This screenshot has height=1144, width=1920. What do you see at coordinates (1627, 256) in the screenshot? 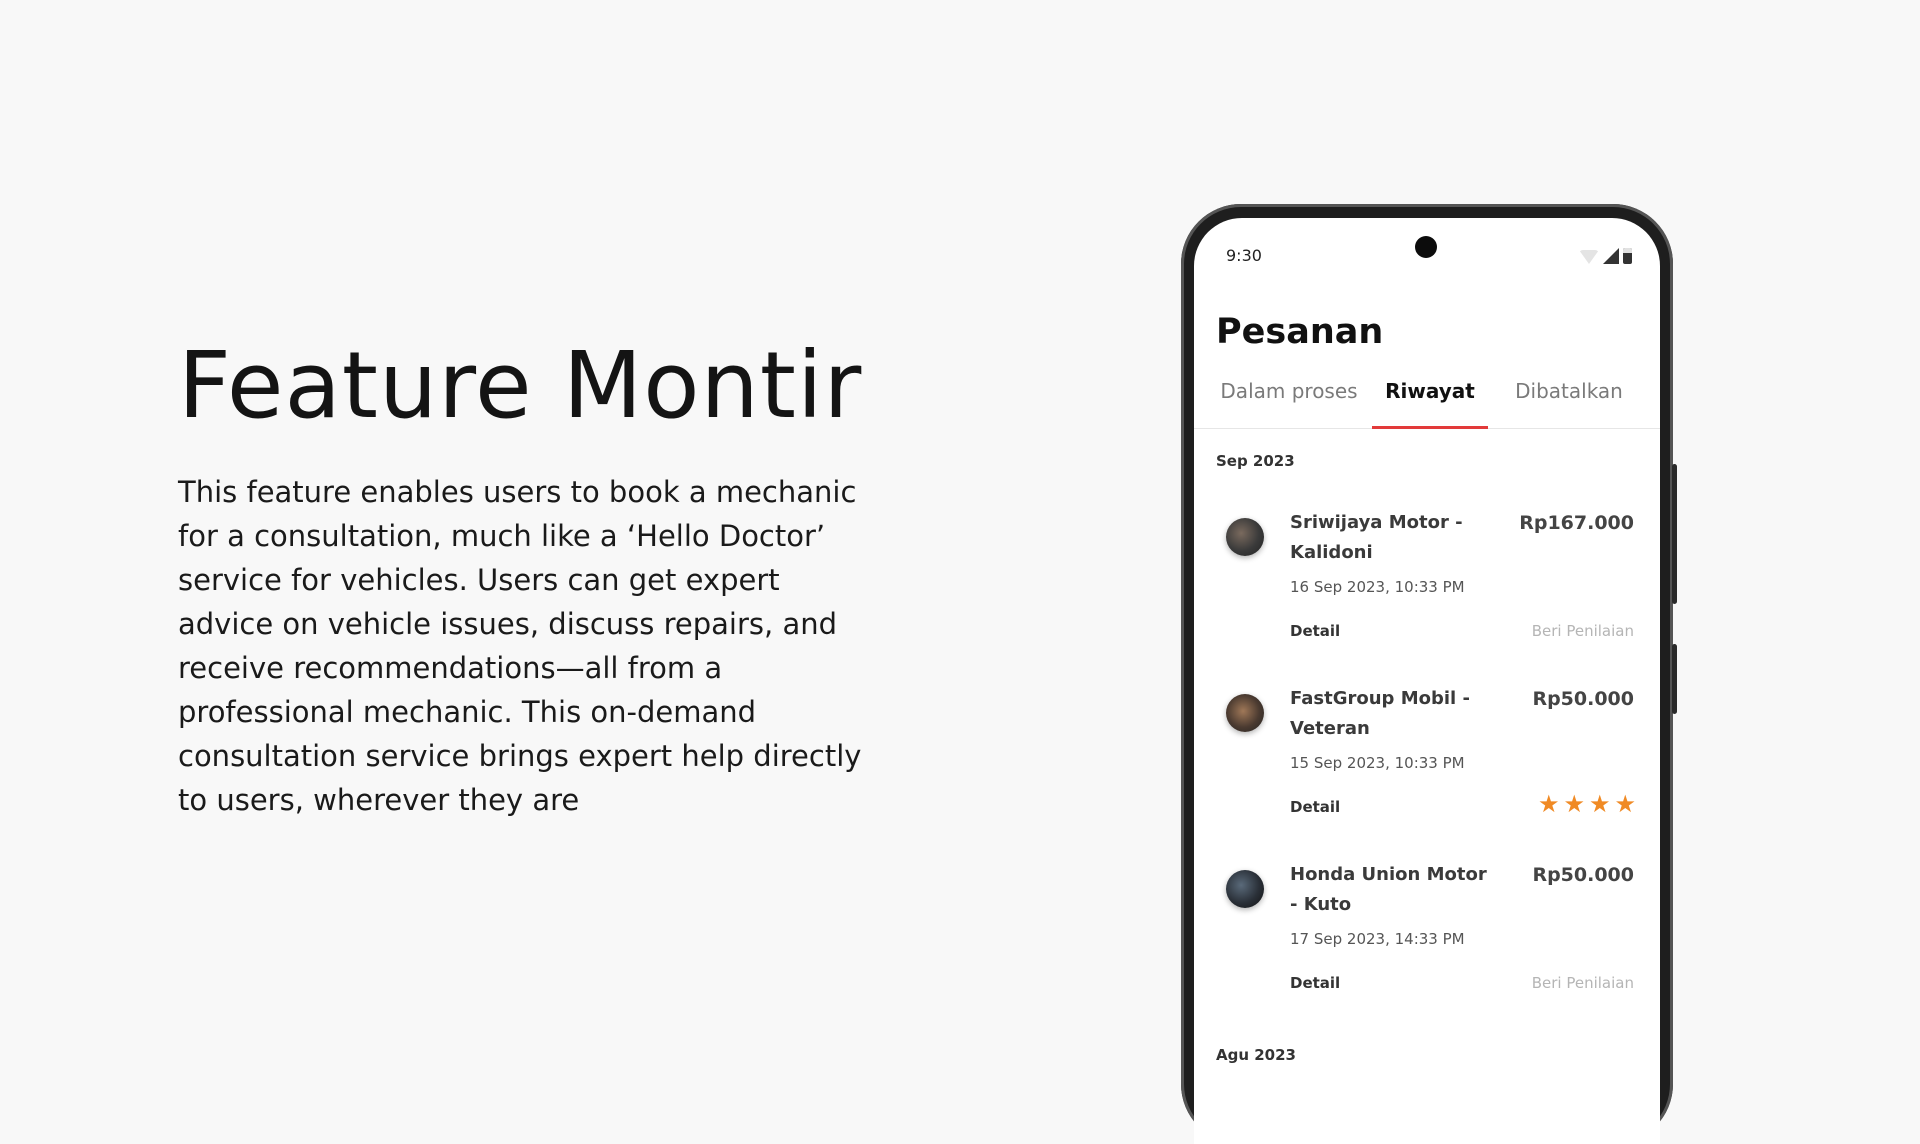
I see `battery-icon` at bounding box center [1627, 256].